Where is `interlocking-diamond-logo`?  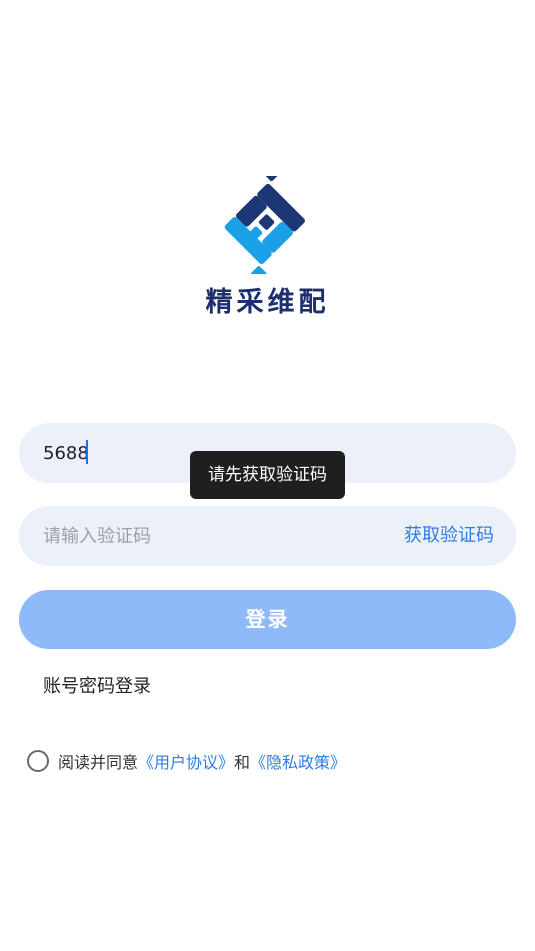
interlocking-diamond-logo is located at coordinates (264, 225).